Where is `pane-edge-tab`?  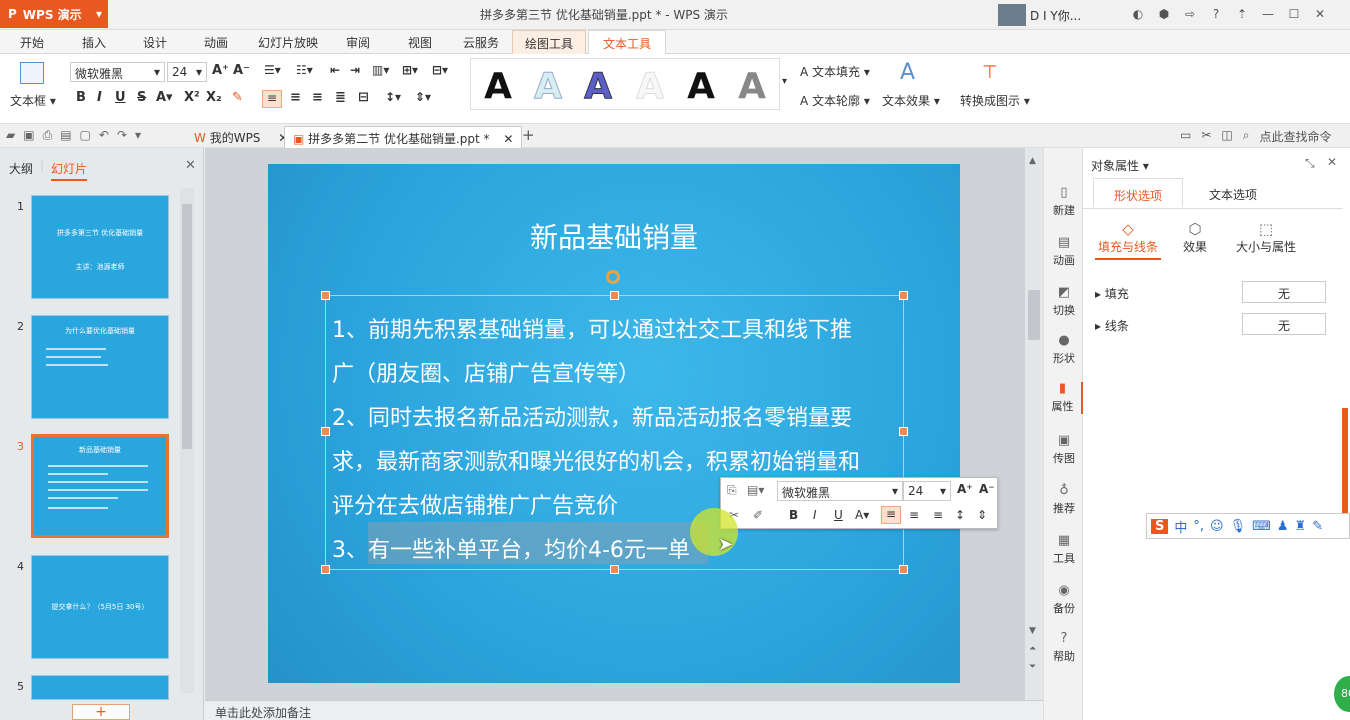 pane-edge-tab is located at coordinates (1345, 463).